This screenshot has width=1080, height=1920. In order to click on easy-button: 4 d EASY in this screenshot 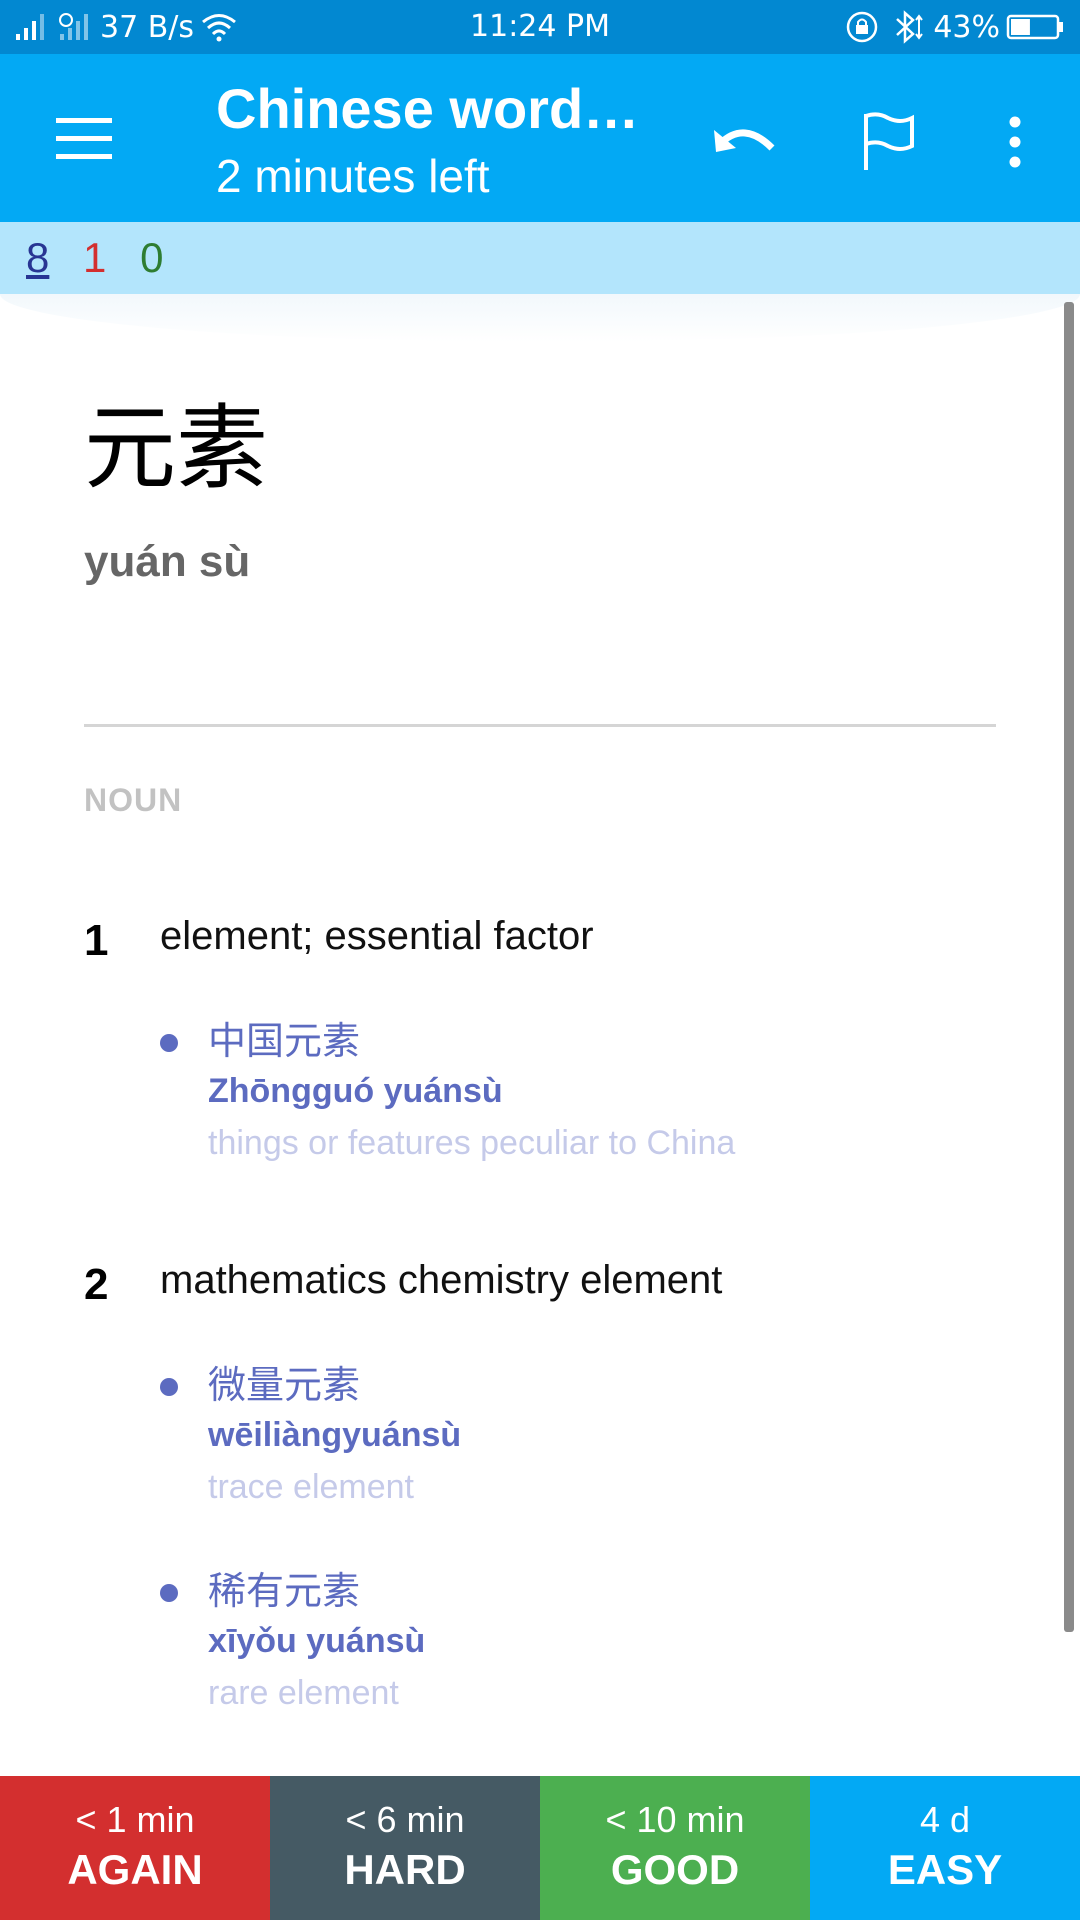, I will do `click(945, 1848)`.